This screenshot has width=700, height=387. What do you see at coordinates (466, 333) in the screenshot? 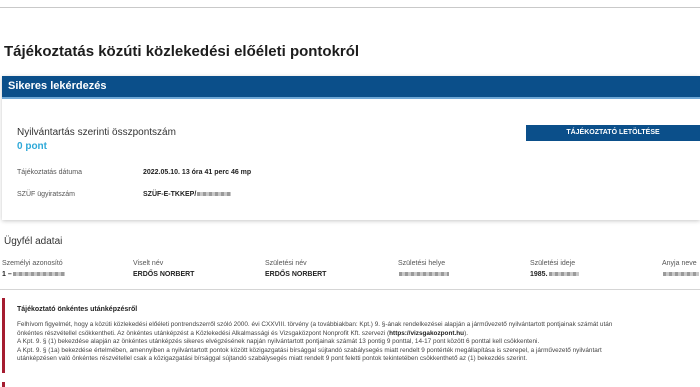
I see `info-text-span: ).` at bounding box center [466, 333].